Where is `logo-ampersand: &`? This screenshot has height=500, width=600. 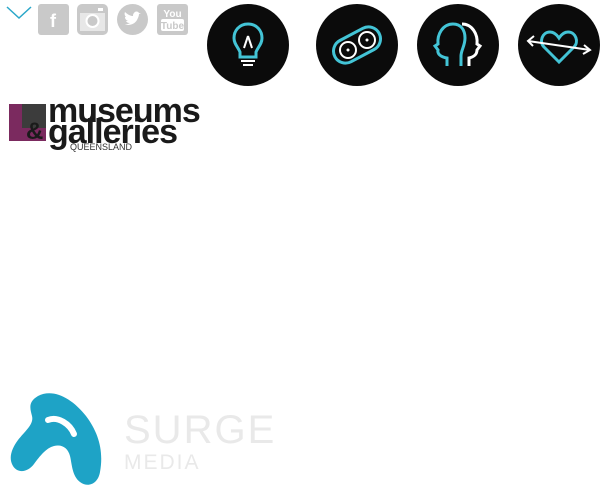 logo-ampersand: & is located at coordinates (35, 131).